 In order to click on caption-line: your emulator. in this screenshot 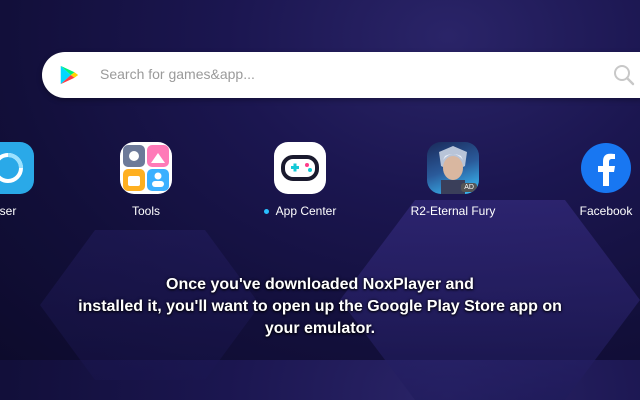, I will do `click(320, 328)`.